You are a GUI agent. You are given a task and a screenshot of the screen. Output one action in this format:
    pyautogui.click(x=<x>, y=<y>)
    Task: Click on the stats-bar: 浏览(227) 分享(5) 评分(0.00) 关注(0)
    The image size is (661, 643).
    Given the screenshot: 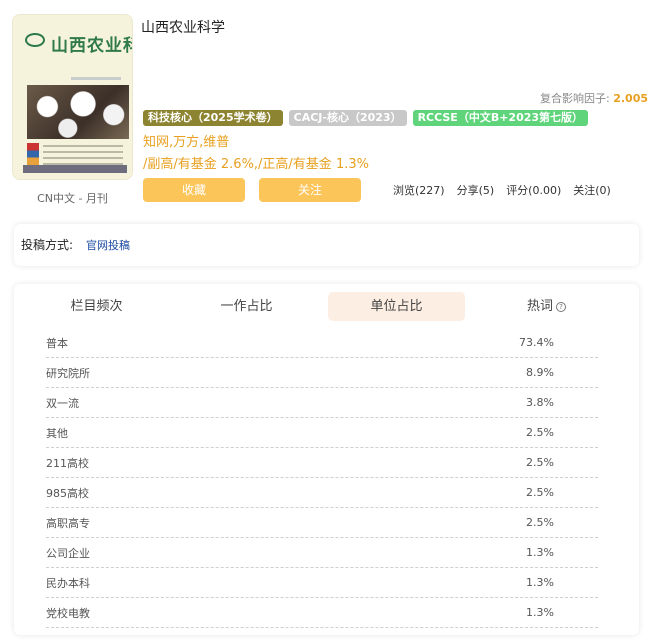 What is the action you would take?
    pyautogui.click(x=502, y=190)
    